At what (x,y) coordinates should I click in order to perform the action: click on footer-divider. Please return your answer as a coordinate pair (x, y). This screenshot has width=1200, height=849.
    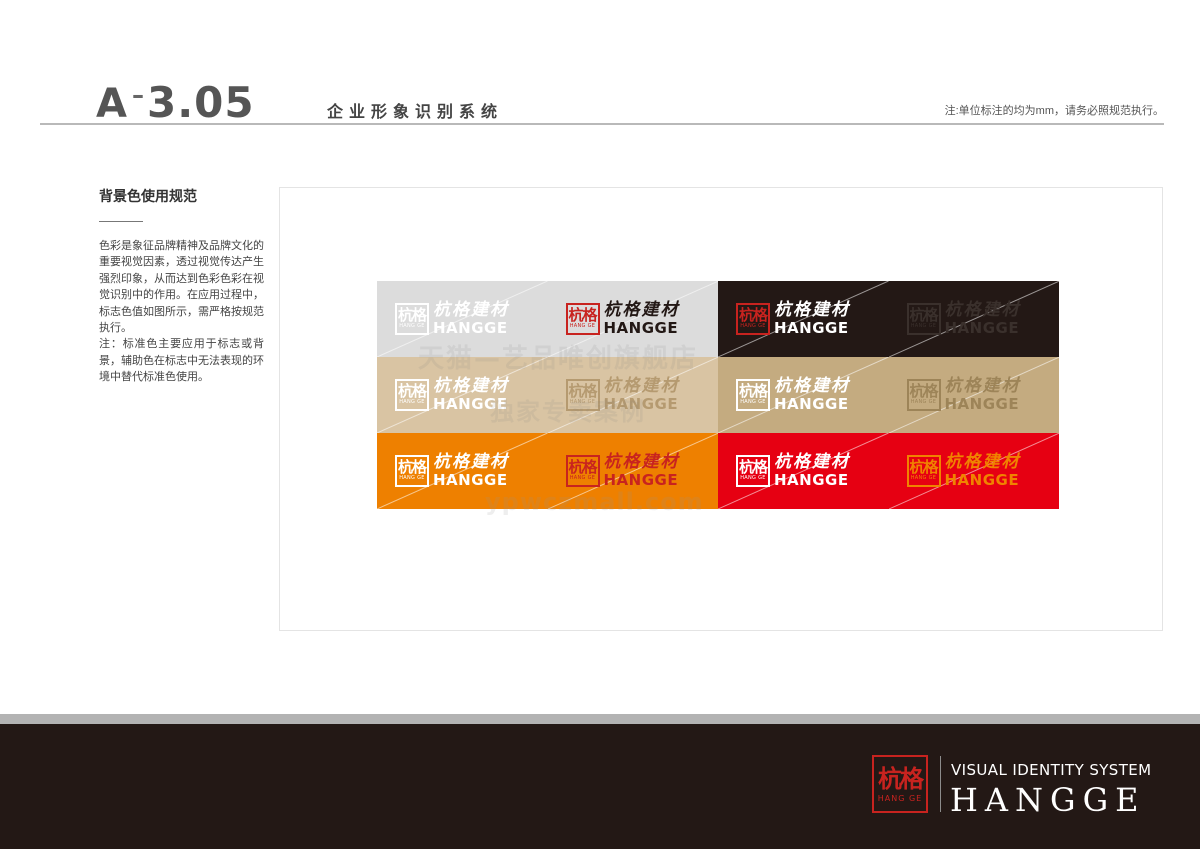
    Looking at the image, I should click on (940, 784).